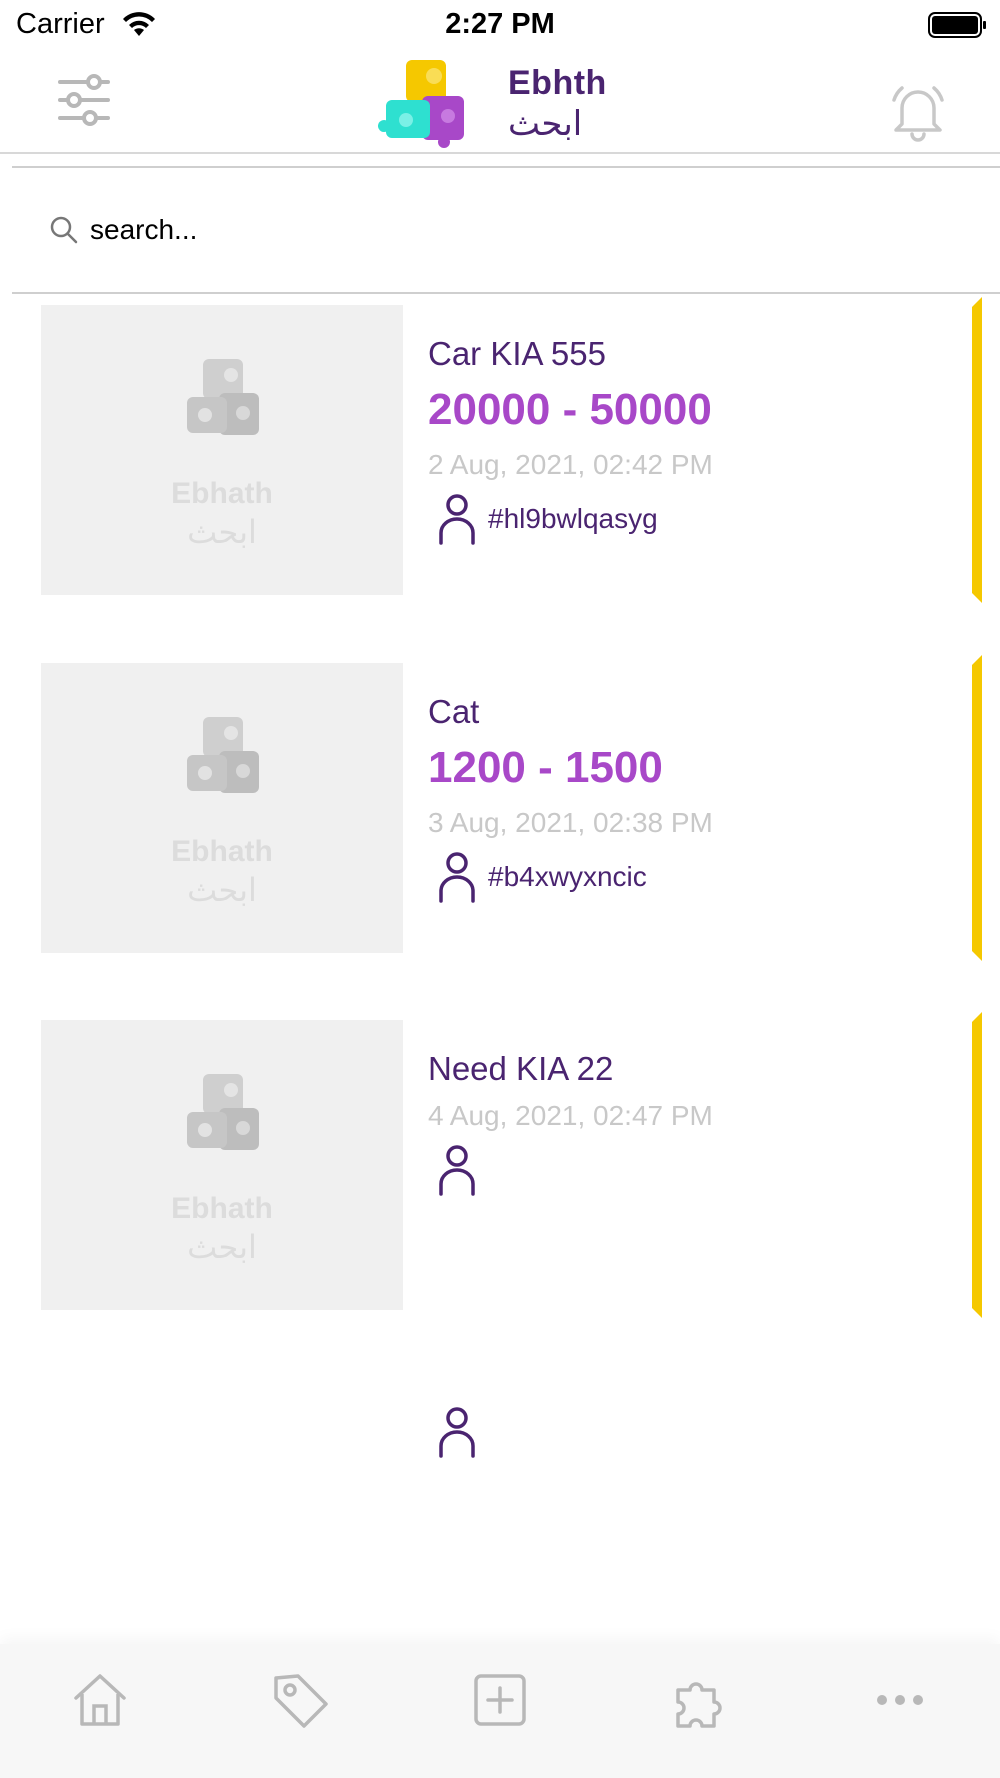 This screenshot has width=1000, height=1778. Describe the element at coordinates (521, 1068) in the screenshot. I see `listing-title: Need KIA 22` at that location.